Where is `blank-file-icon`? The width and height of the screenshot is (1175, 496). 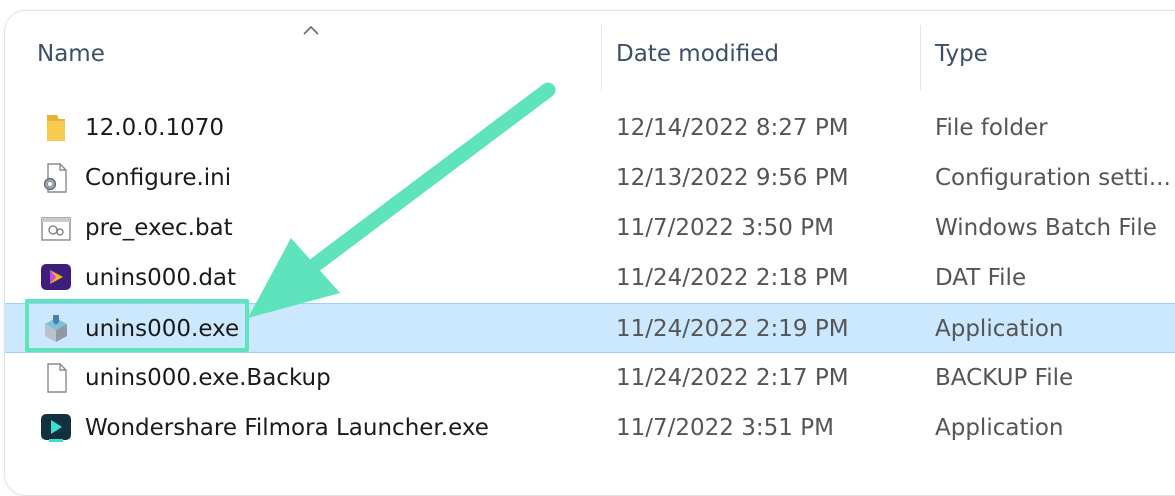
blank-file-icon is located at coordinates (57, 378).